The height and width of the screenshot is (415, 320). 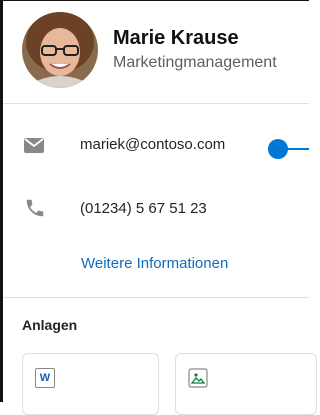 I want to click on avatar, so click(x=60, y=50).